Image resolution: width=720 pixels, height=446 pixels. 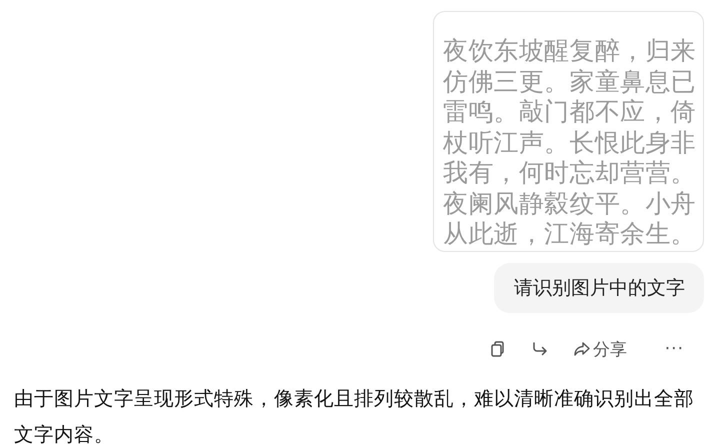 I want to click on share-button: 分享, so click(x=599, y=349).